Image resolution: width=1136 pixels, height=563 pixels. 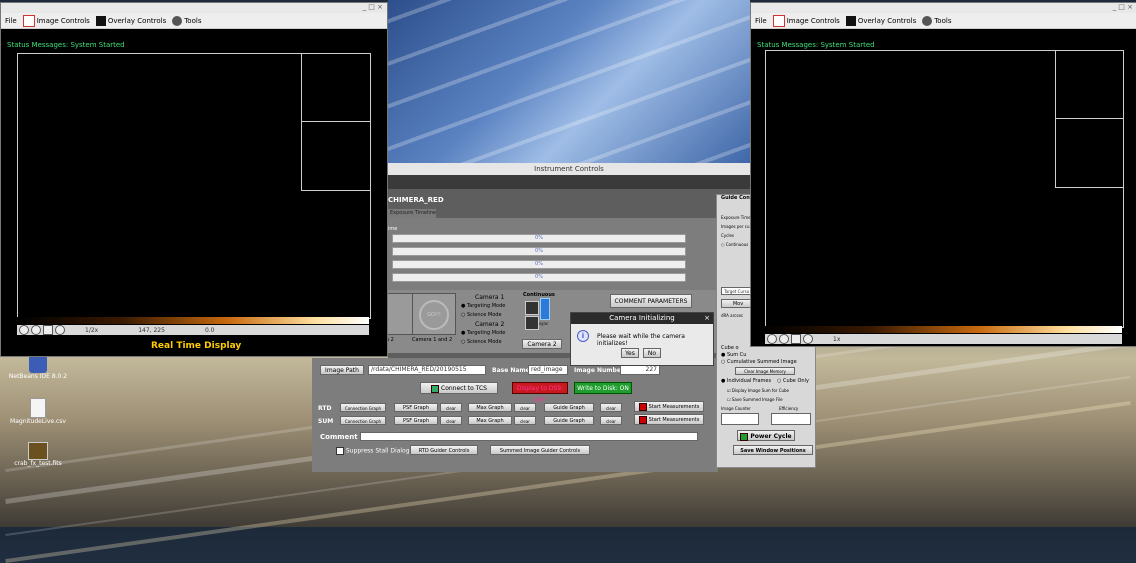 What do you see at coordinates (427, 370) in the screenshot?
I see `image-path-field: /rdata/CHIMERA_RED/20190515` at bounding box center [427, 370].